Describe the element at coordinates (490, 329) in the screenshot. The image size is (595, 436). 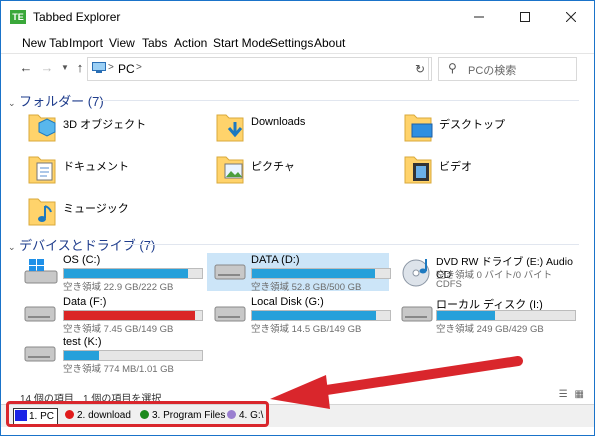
I see `drive-free-space: 空き領域 249 GB/429 GB` at that location.